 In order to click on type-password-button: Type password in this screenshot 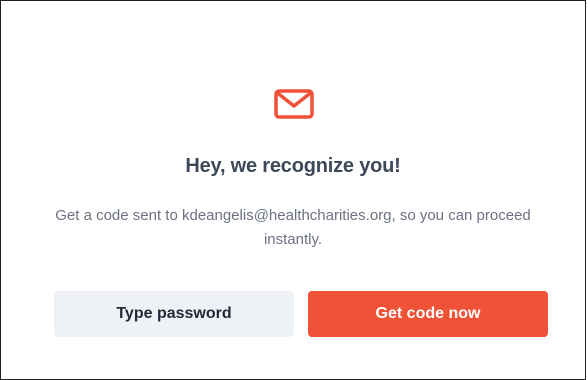, I will do `click(174, 314)`.